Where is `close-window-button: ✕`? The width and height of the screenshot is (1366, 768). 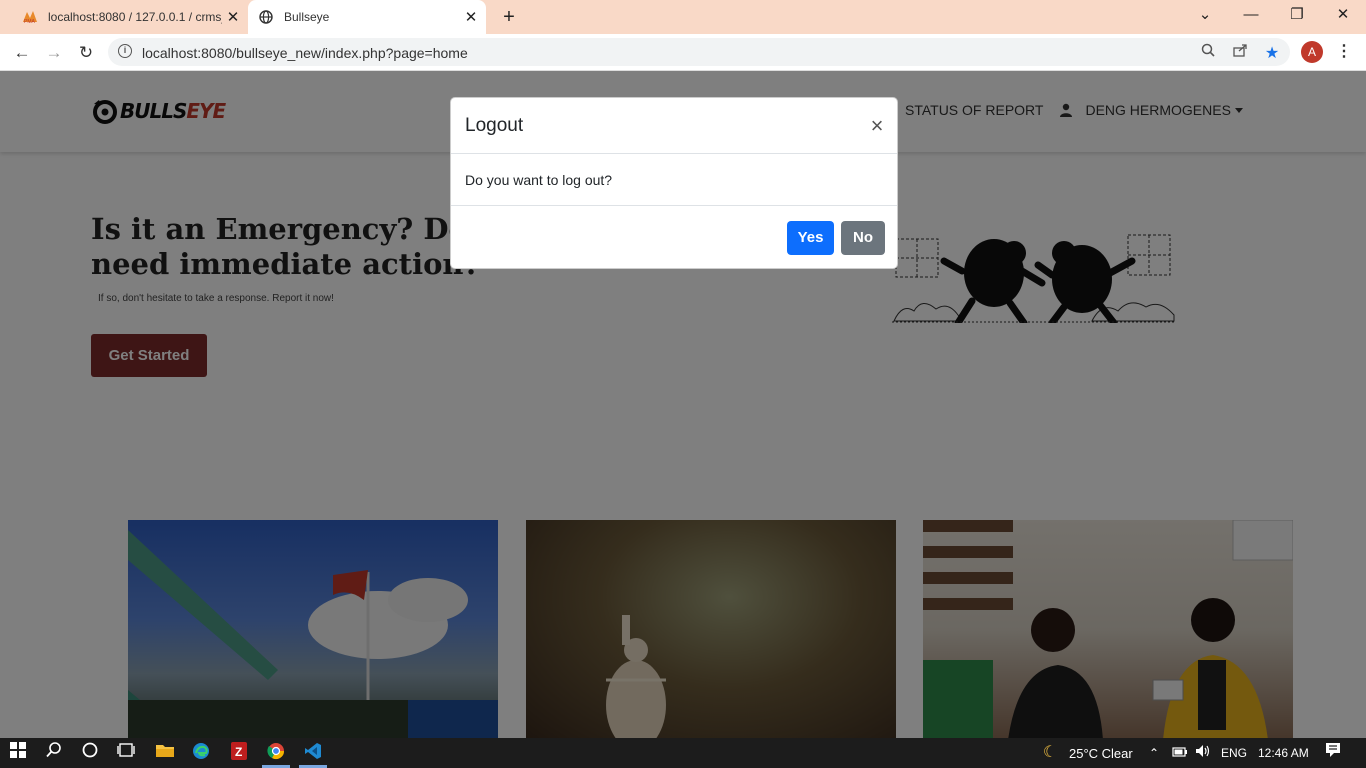
close-window-button: ✕ is located at coordinates (1343, 16).